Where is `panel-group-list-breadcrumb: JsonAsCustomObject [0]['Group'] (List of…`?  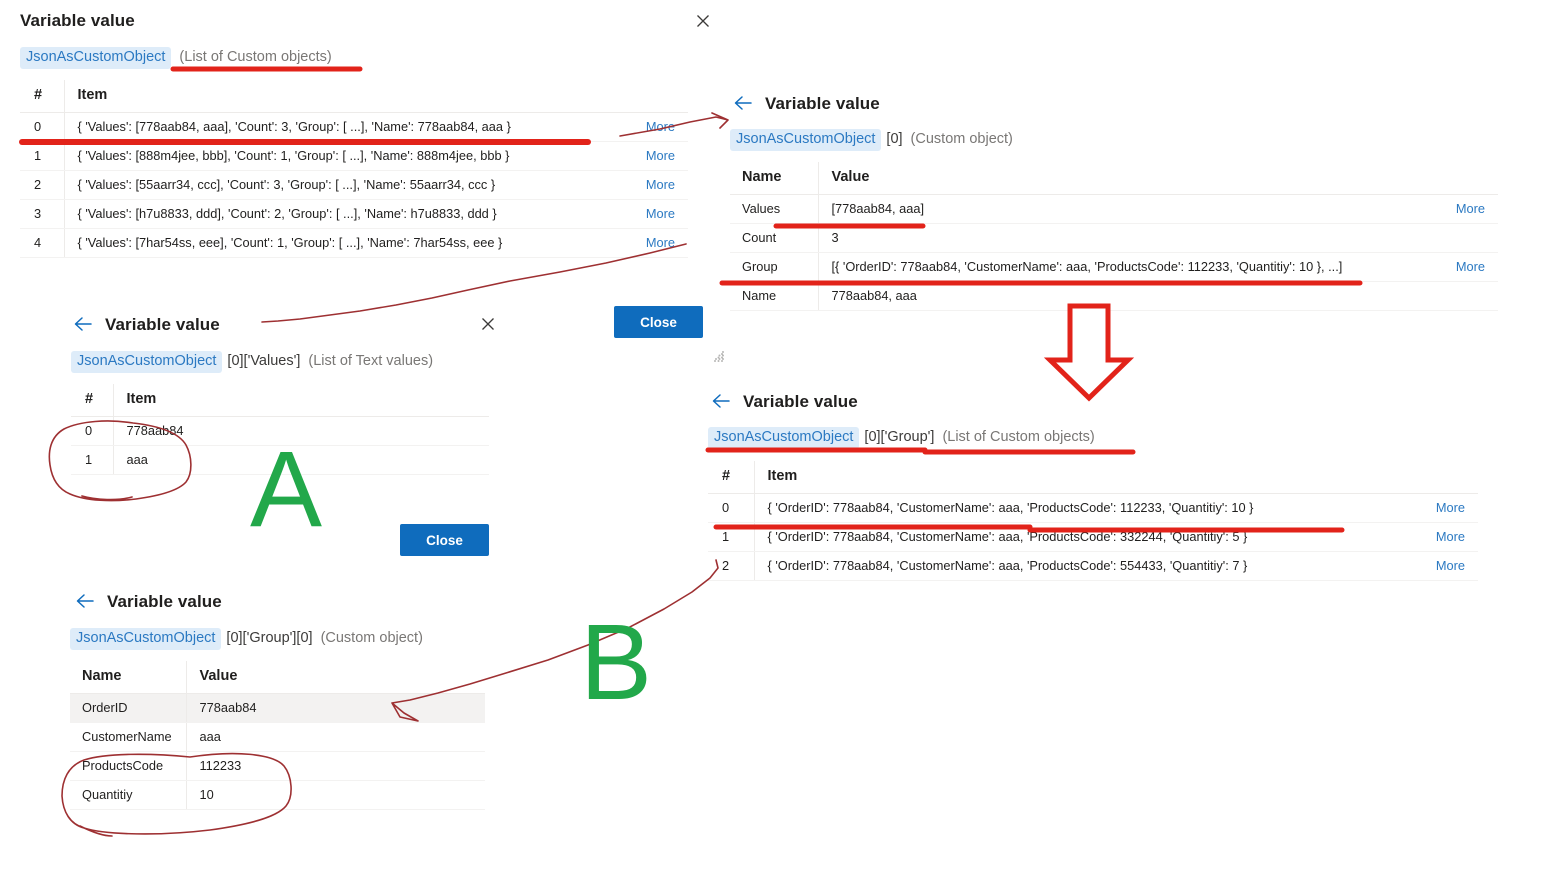 panel-group-list-breadcrumb: JsonAsCustomObject [0]['Group'] (List of… is located at coordinates (901, 438).